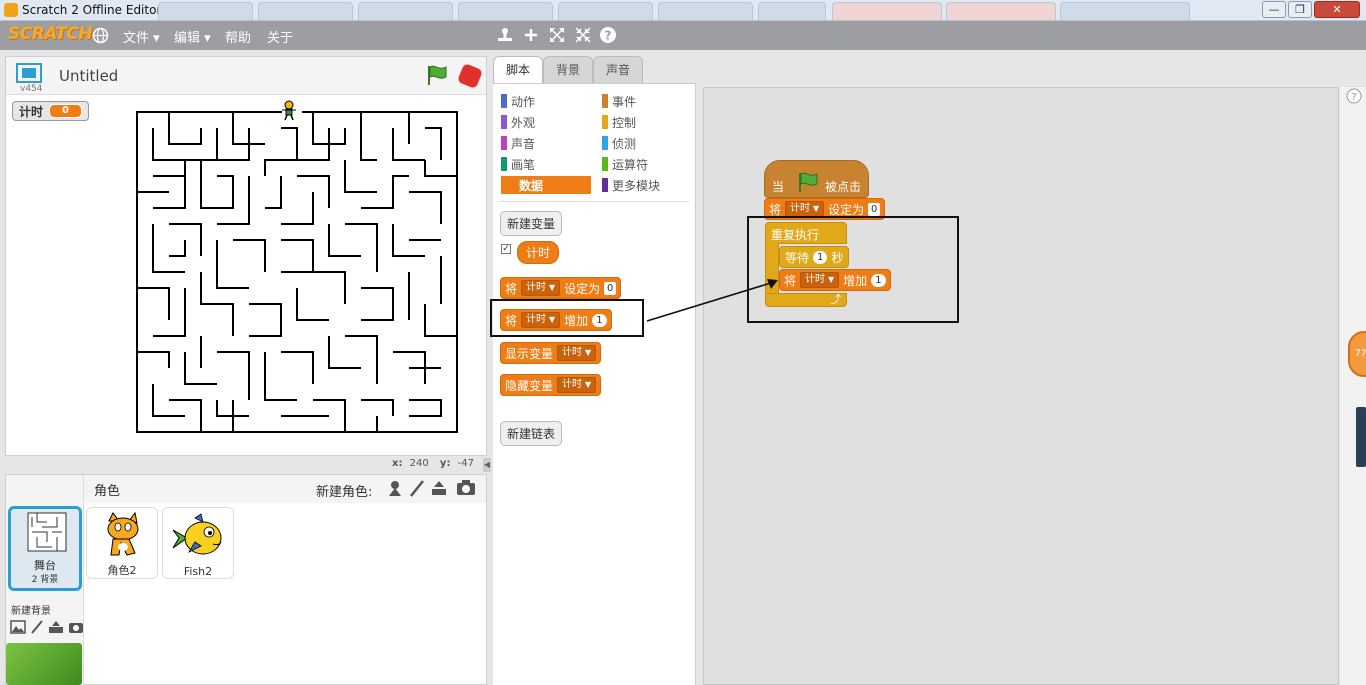  I want to click on scrollbar-thumb, so click(1361, 437).